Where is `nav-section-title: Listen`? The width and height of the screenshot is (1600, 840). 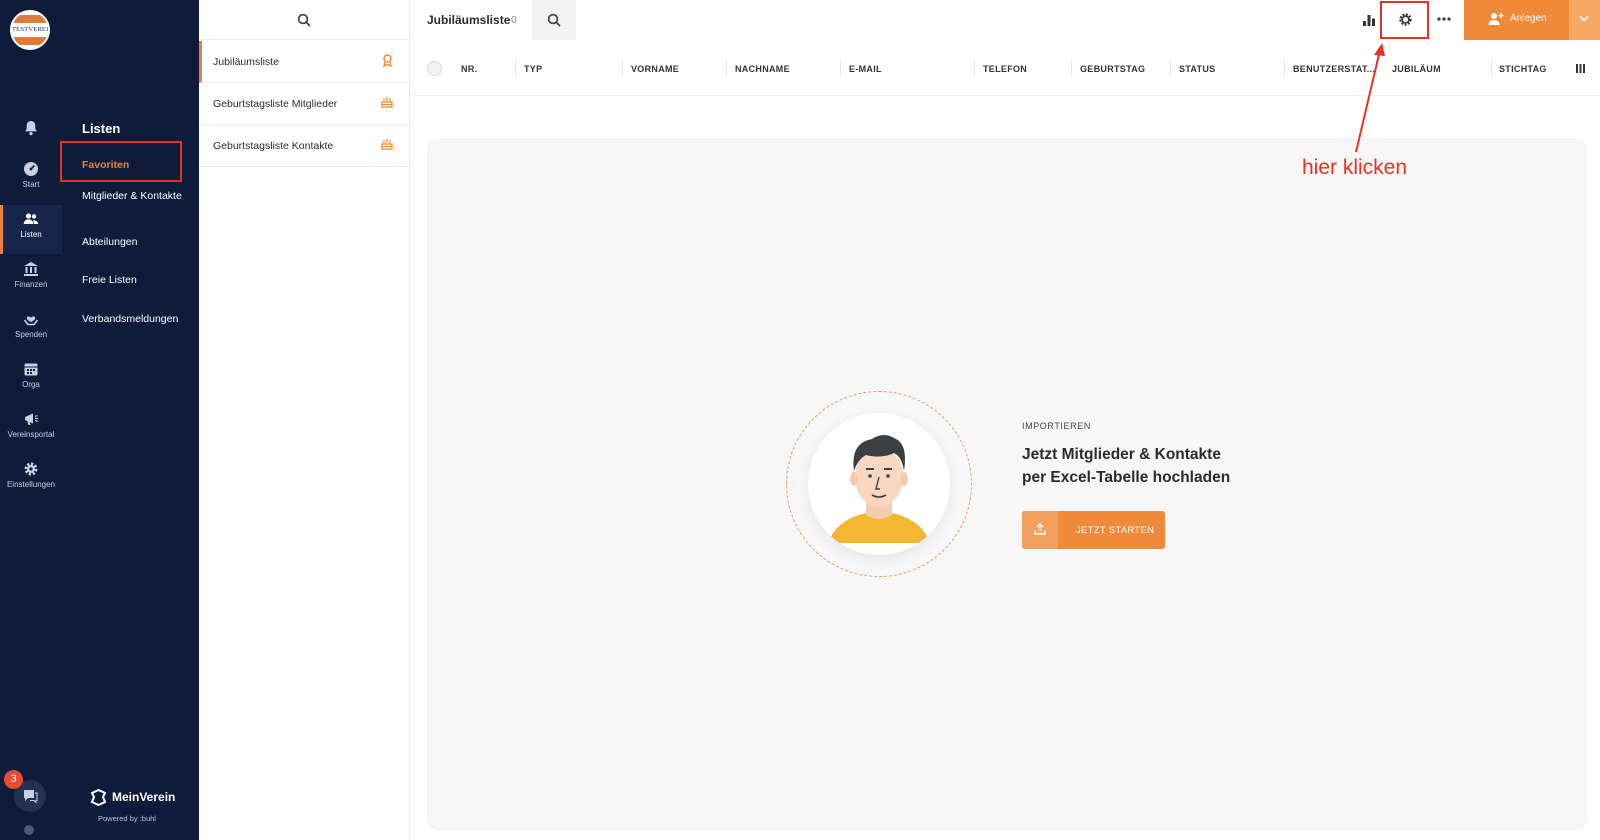
nav-section-title: Listen is located at coordinates (101, 128).